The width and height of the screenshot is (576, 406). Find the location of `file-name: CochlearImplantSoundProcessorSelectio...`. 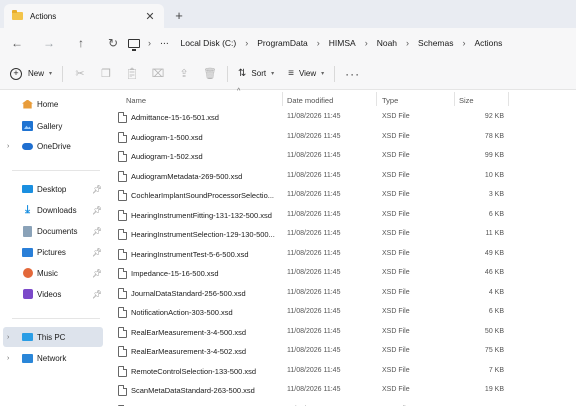

file-name: CochlearImplantSoundProcessorSelectio... is located at coordinates (202, 195).